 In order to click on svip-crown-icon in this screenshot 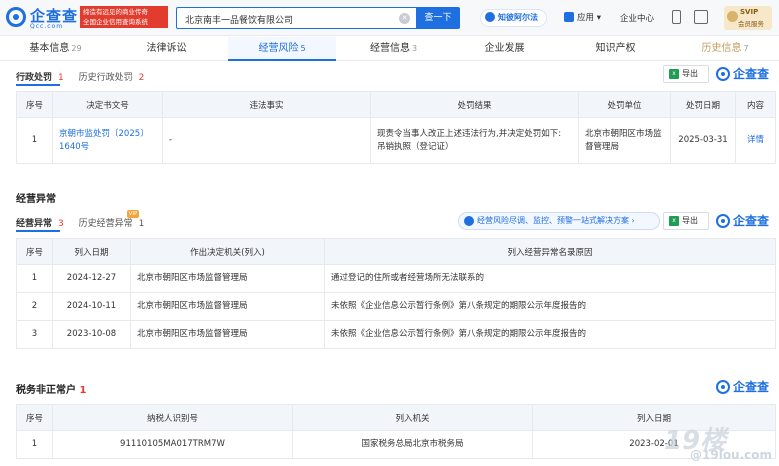, I will do `click(732, 16)`.